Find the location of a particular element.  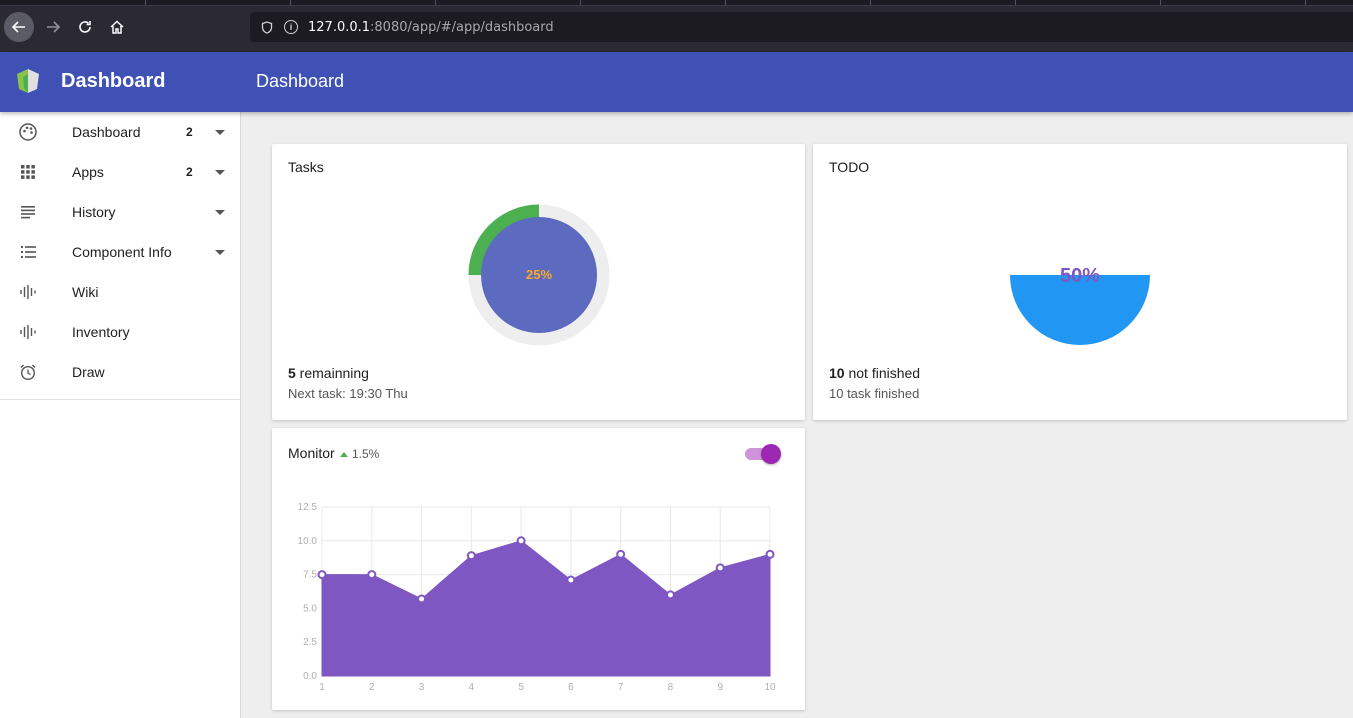

sidebar-item-component-info: Component Info is located at coordinates (120, 252).